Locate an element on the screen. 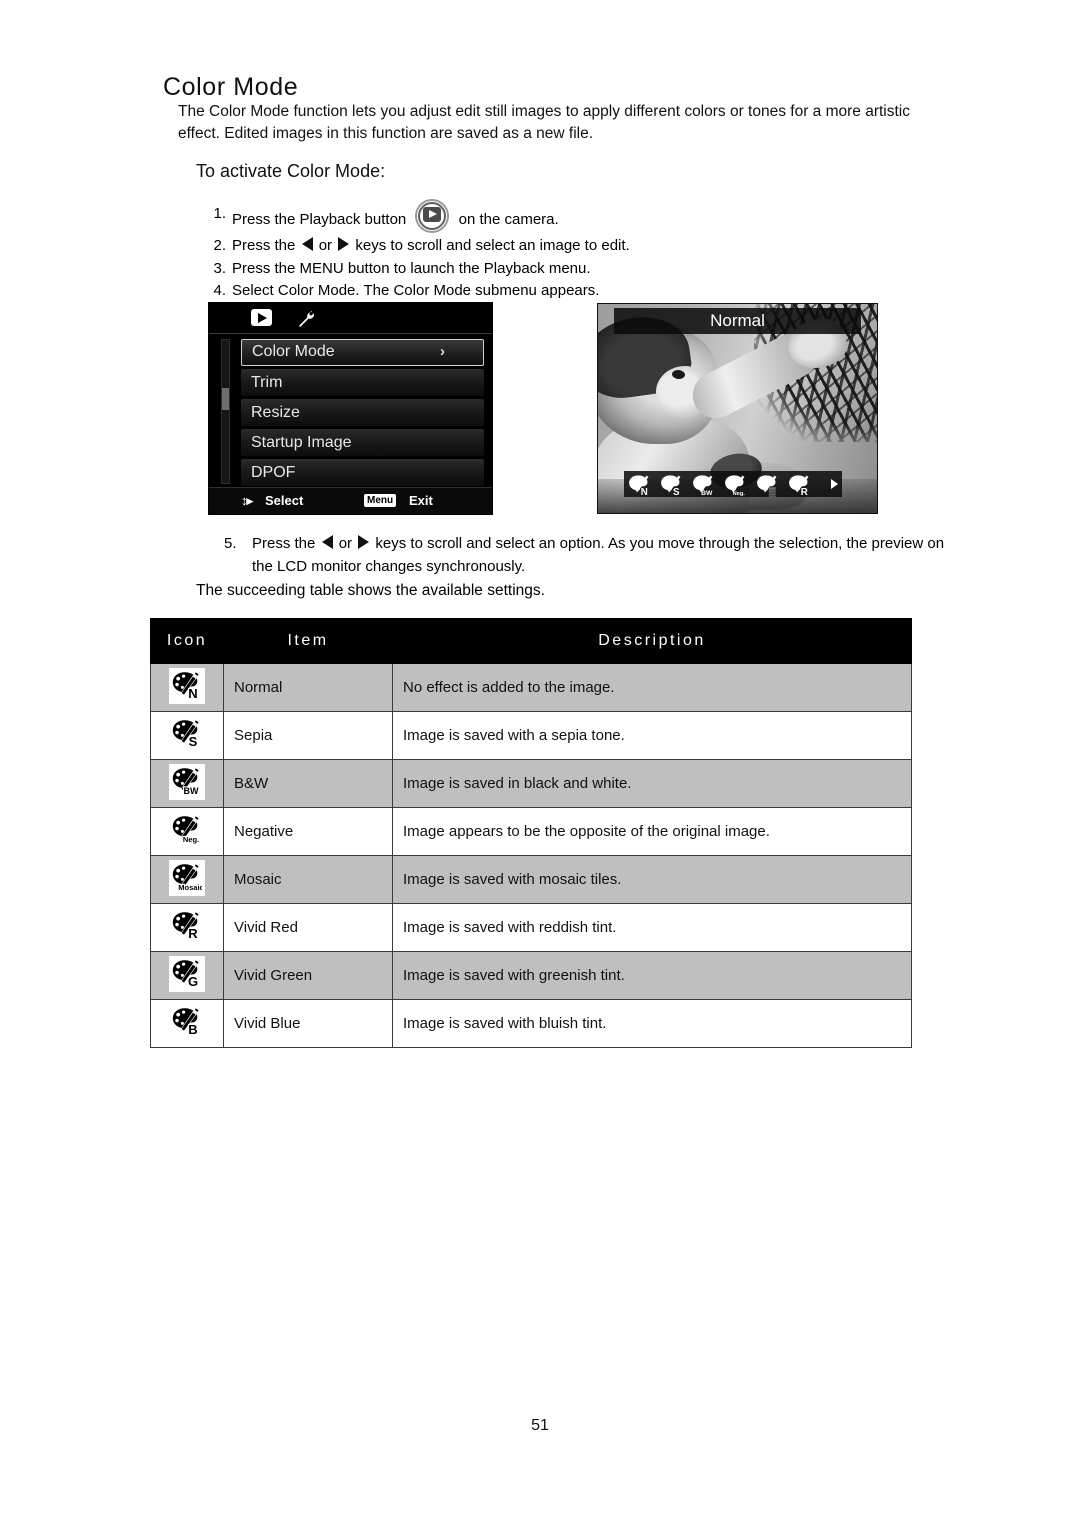 The image size is (1080, 1527). row-item-vivid-blue: Vivid Blue is located at coordinates (308, 1023).